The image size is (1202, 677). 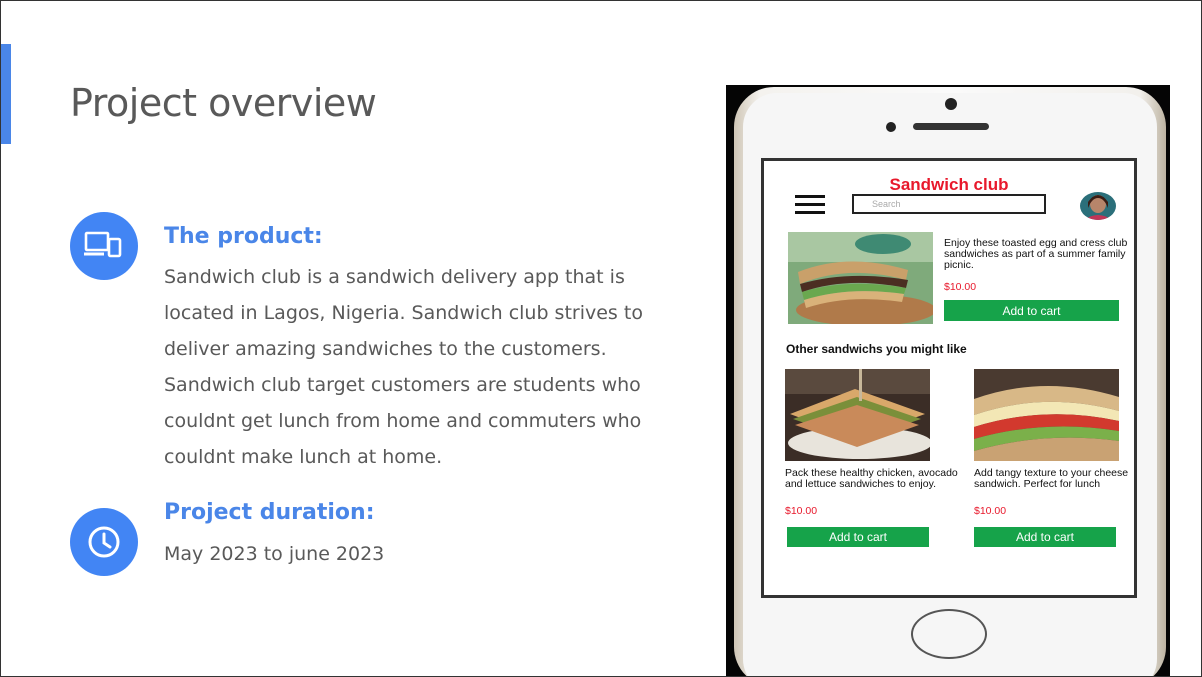 I want to click on devices-icon, so click(x=104, y=246).